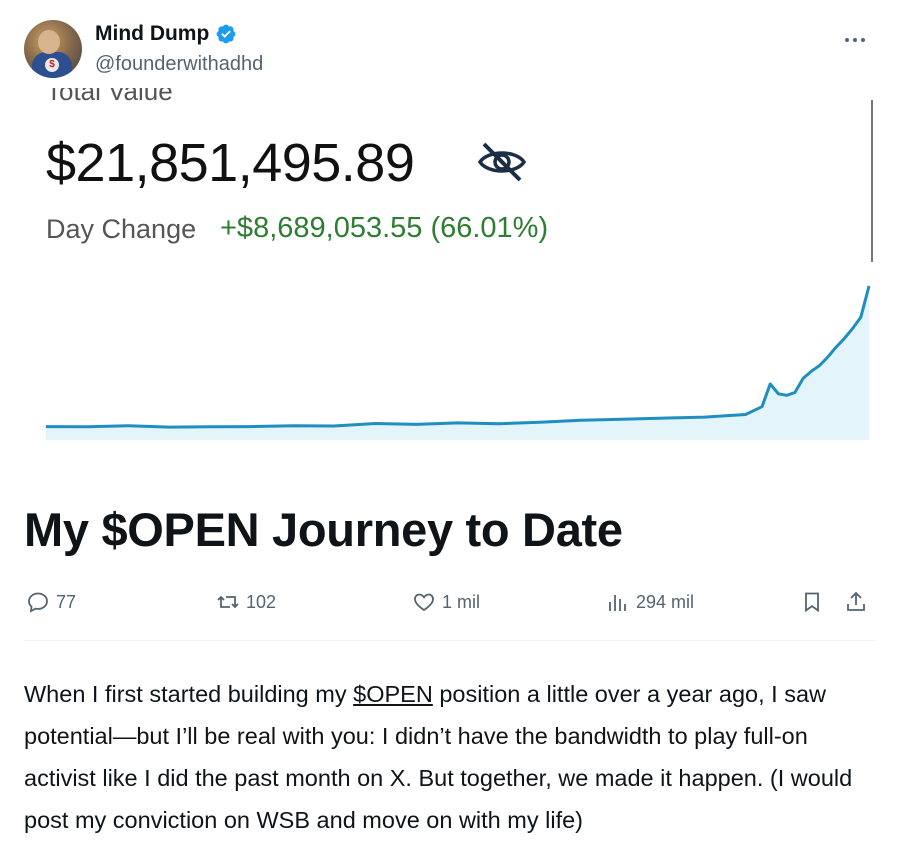 This screenshot has height=843, width=904. I want to click on share-icon, so click(856, 601).